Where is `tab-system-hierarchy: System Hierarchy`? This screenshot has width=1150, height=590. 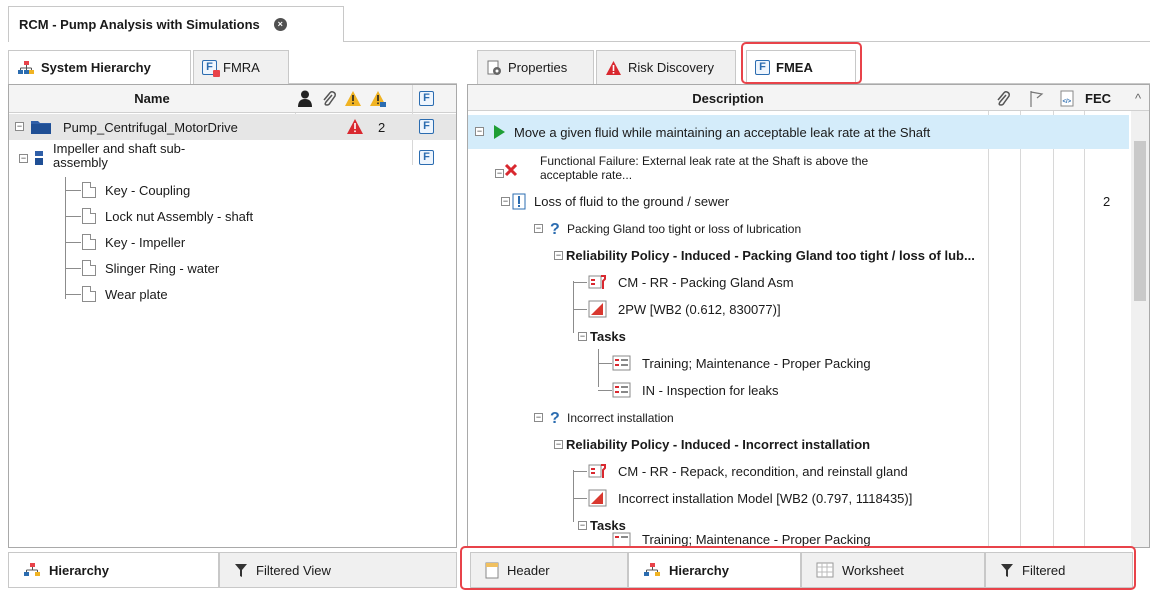
tab-system-hierarchy: System Hierarchy is located at coordinates (99, 67).